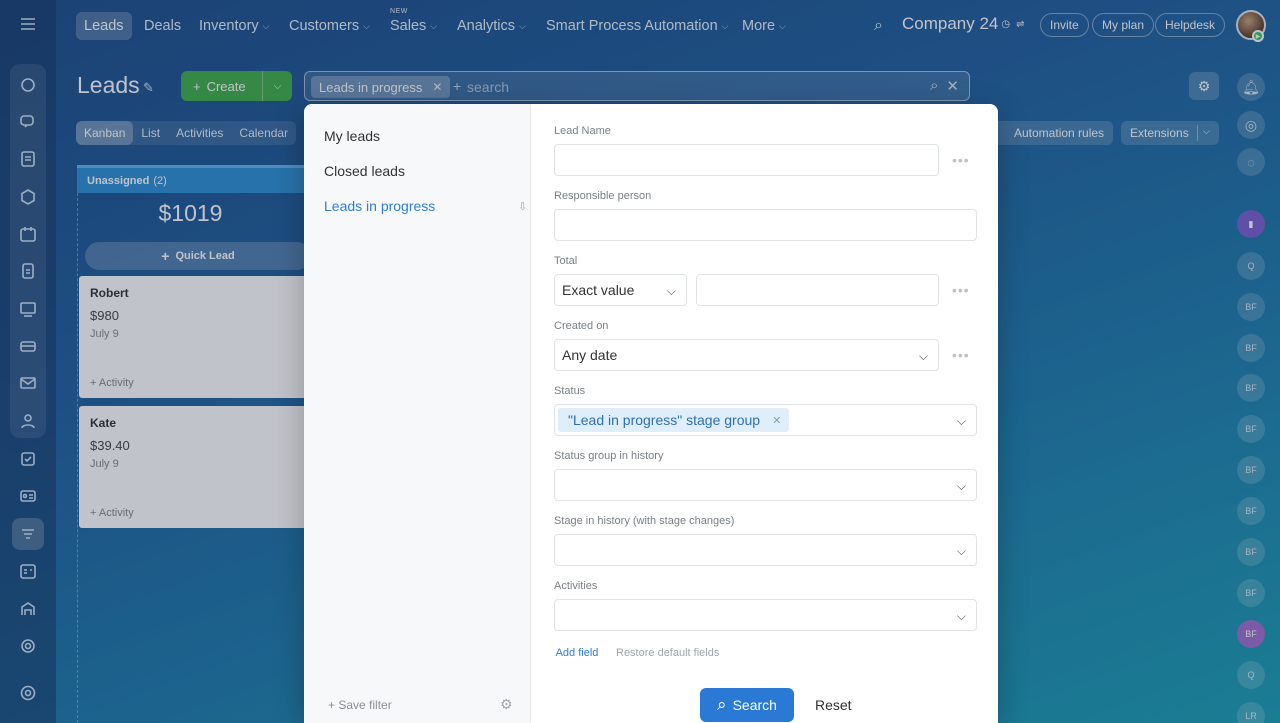  What do you see at coordinates (817, 290) in the screenshot?
I see `total-value-input` at bounding box center [817, 290].